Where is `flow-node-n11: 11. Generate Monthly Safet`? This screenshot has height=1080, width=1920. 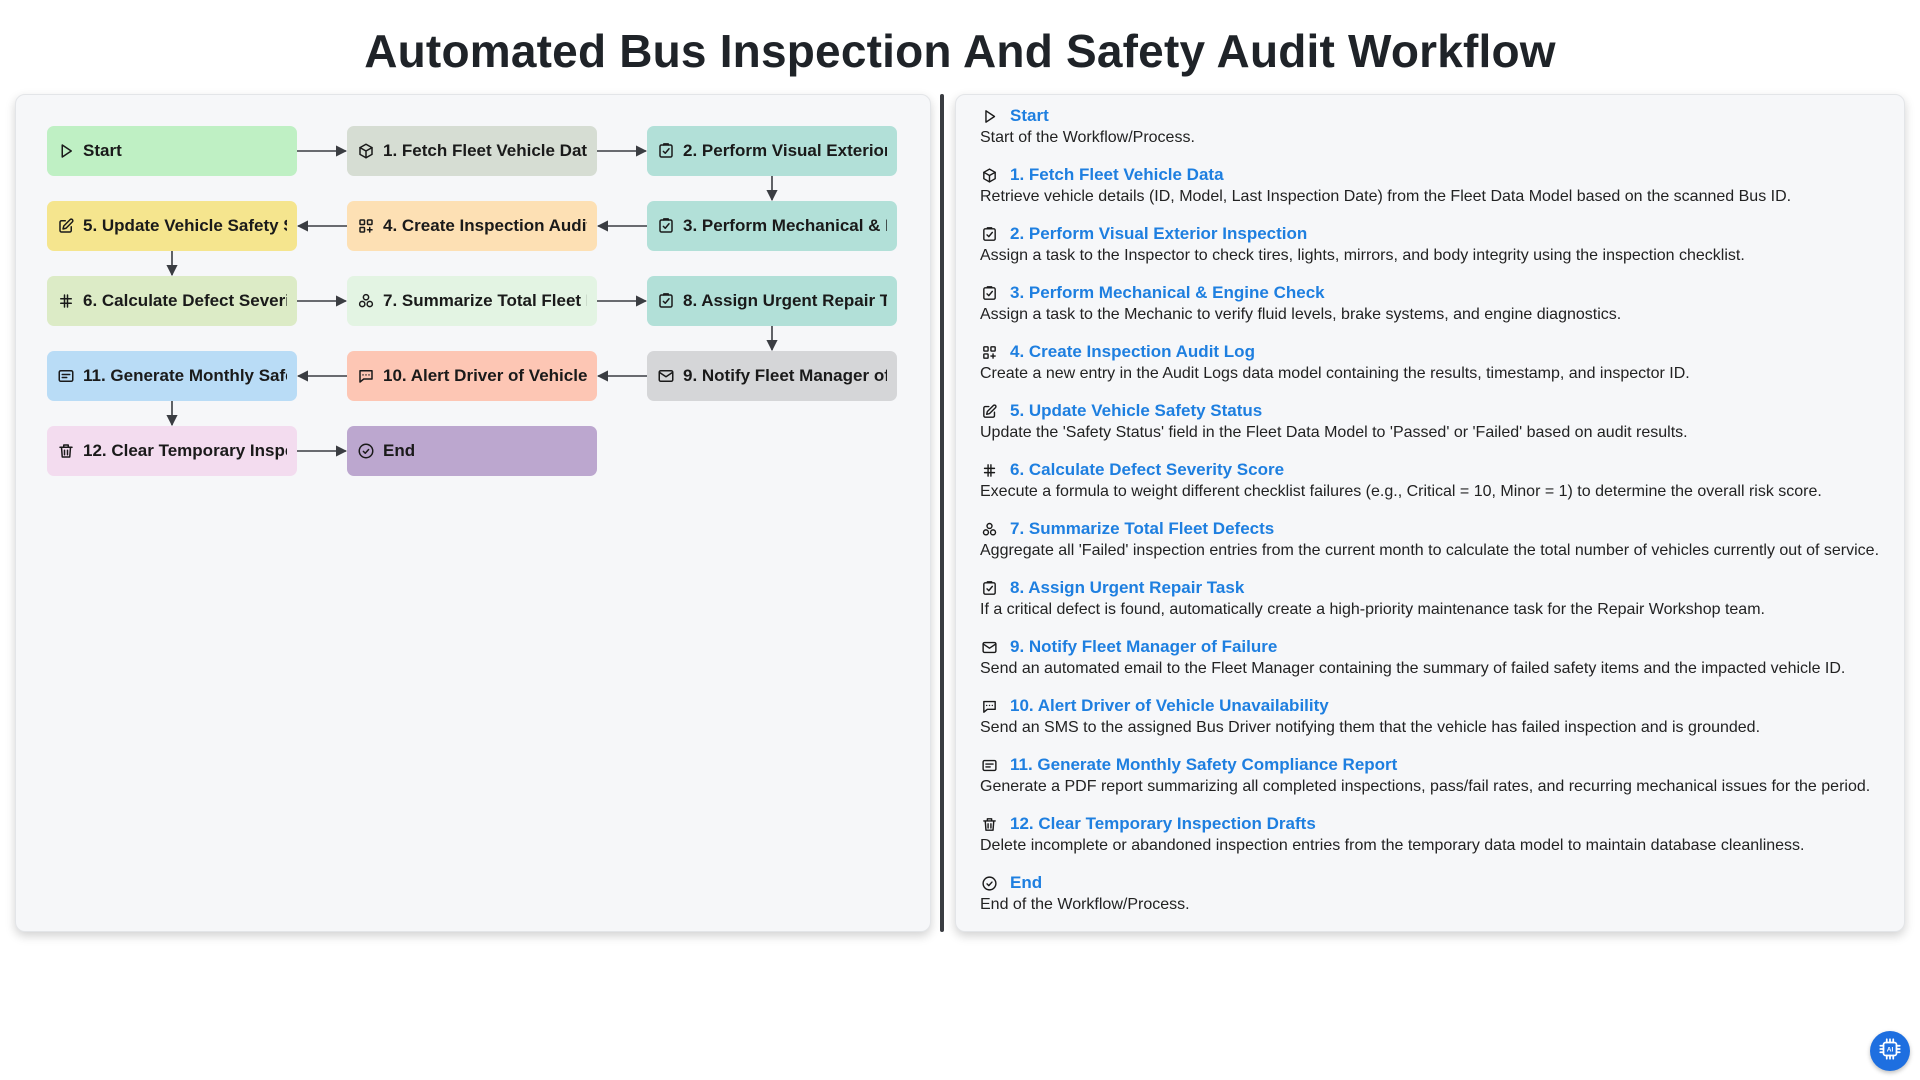
flow-node-n11: 11. Generate Monthly Safet is located at coordinates (172, 376).